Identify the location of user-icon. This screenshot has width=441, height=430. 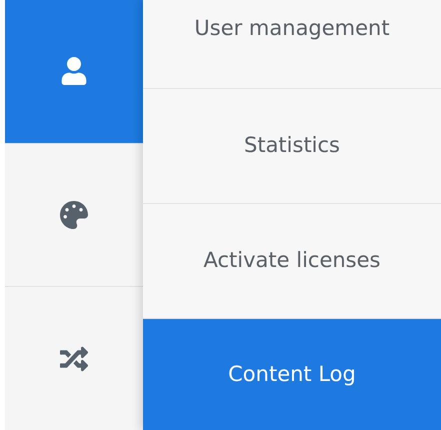
(74, 71).